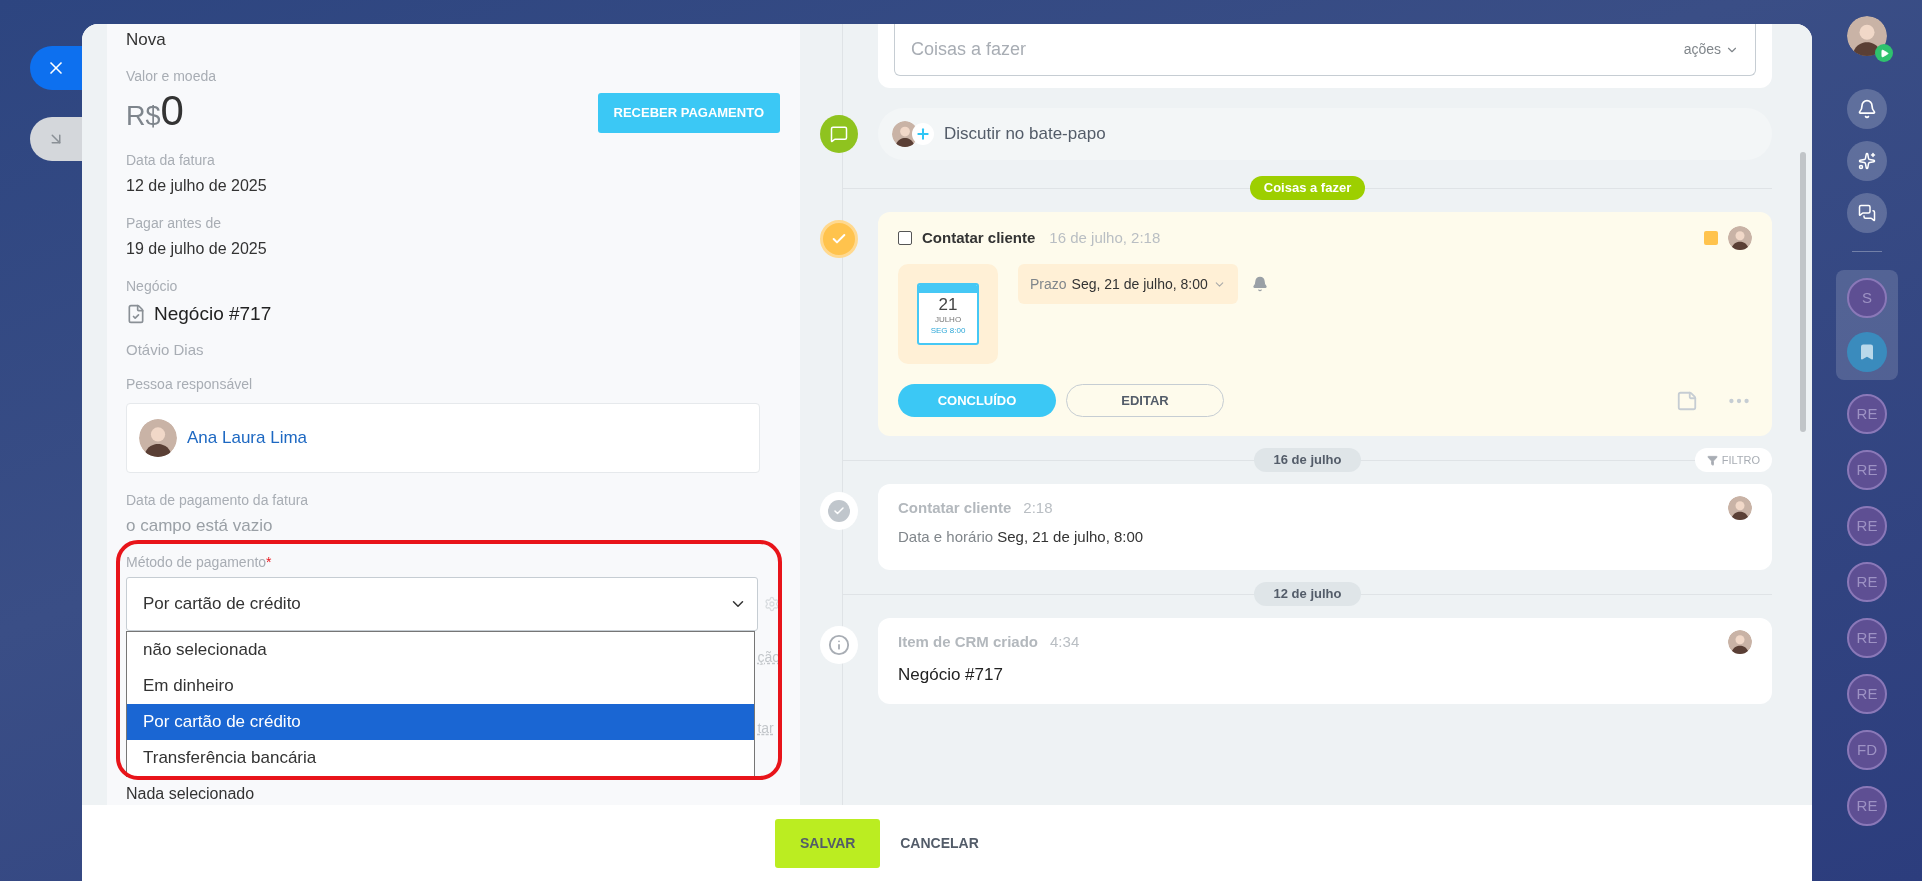 The width and height of the screenshot is (1922, 881). Describe the element at coordinates (218, 500) in the screenshot. I see `field-label: Data de pagamento da fatura` at that location.